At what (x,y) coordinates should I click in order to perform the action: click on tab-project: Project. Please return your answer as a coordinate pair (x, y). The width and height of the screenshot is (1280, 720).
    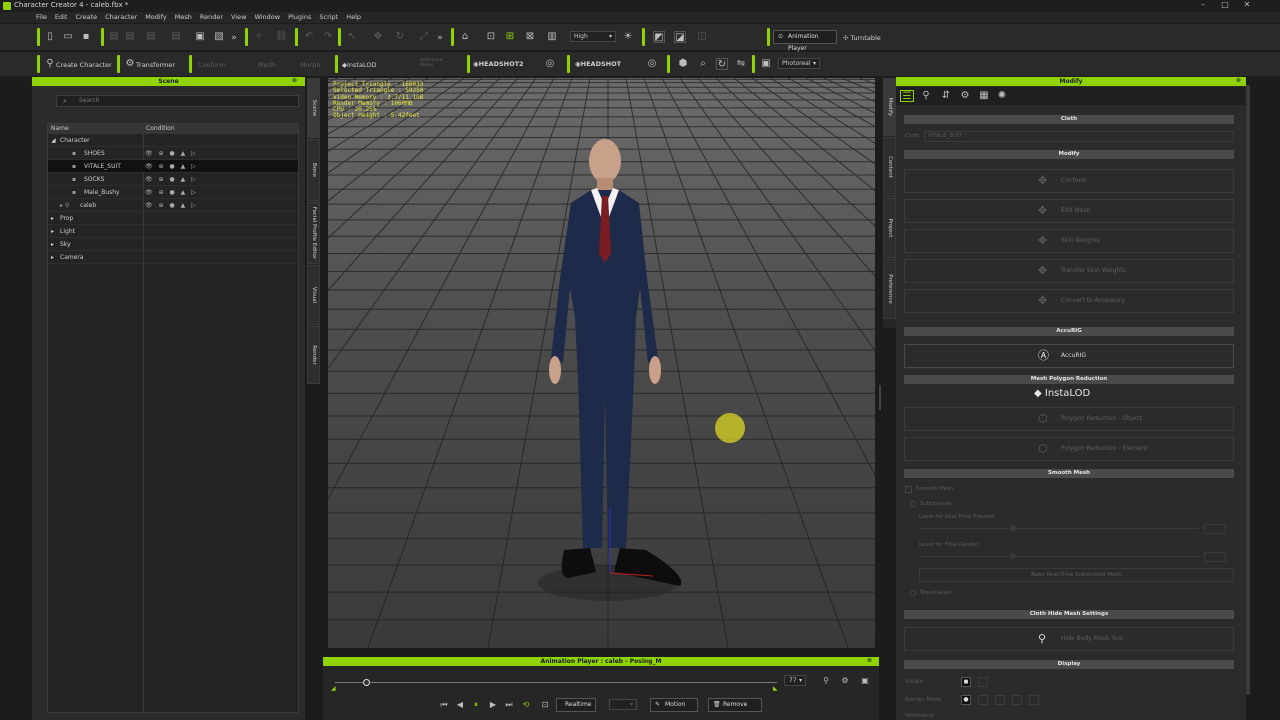
    Looking at the image, I should click on (889, 228).